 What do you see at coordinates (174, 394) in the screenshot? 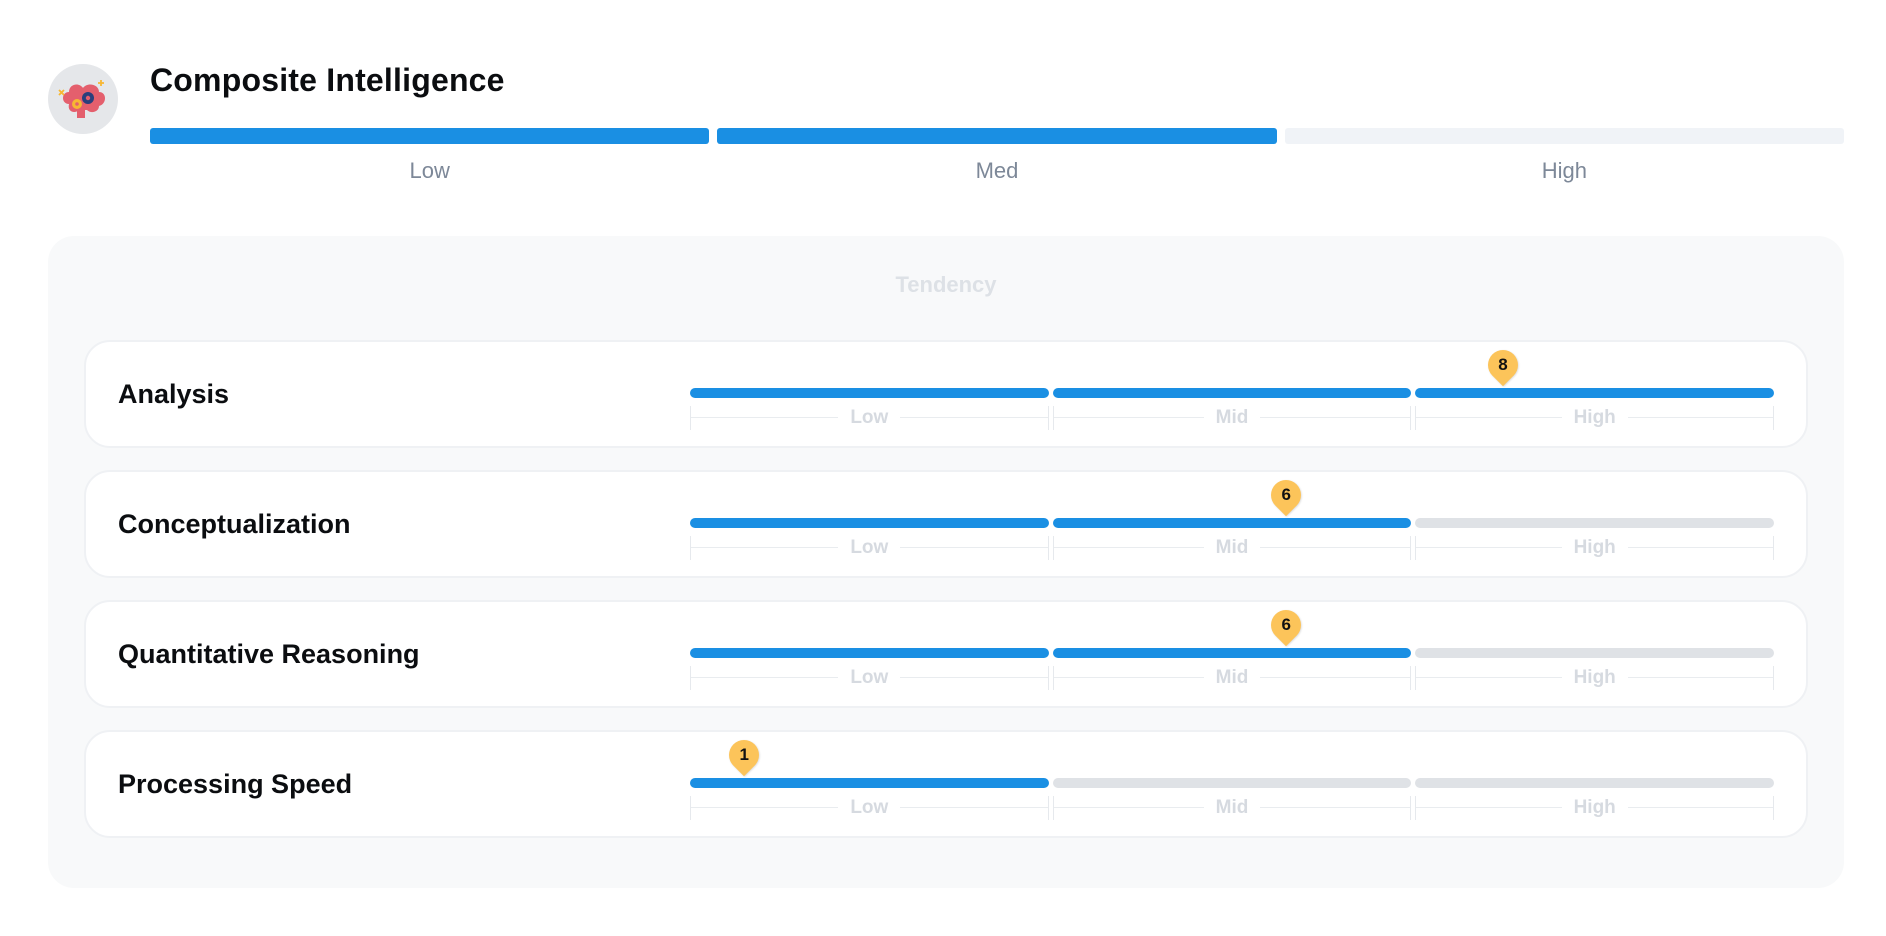
I see `trait-label: Analysis` at bounding box center [174, 394].